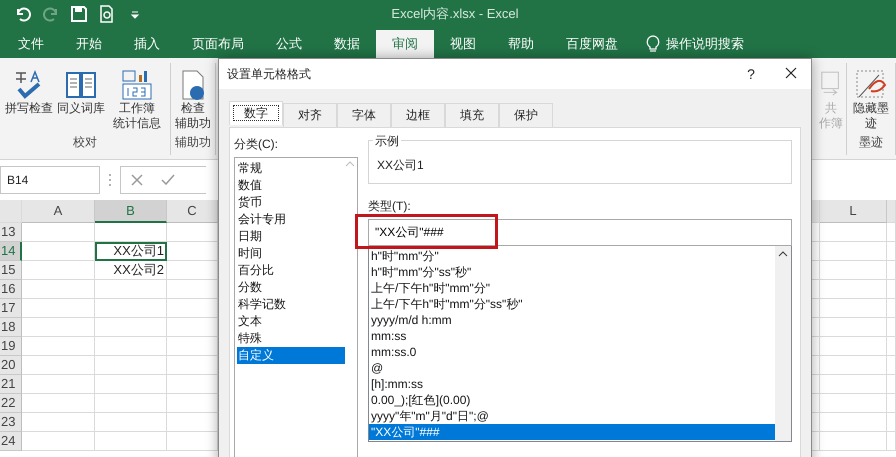 The width and height of the screenshot is (896, 457). What do you see at coordinates (572, 304) in the screenshot?
I see `format-item: 上午/下午h"时"mm"分"ss"秒"` at bounding box center [572, 304].